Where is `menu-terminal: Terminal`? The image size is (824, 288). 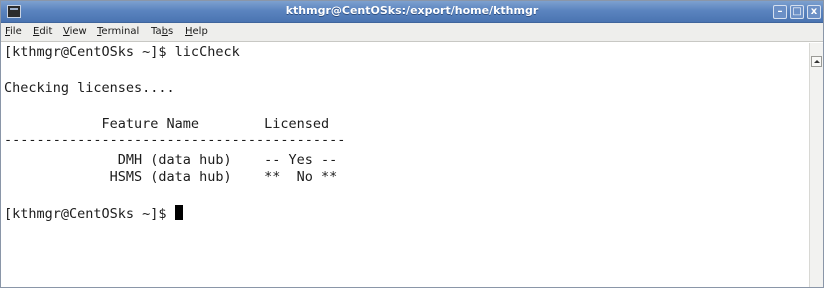 menu-terminal: Terminal is located at coordinates (118, 31).